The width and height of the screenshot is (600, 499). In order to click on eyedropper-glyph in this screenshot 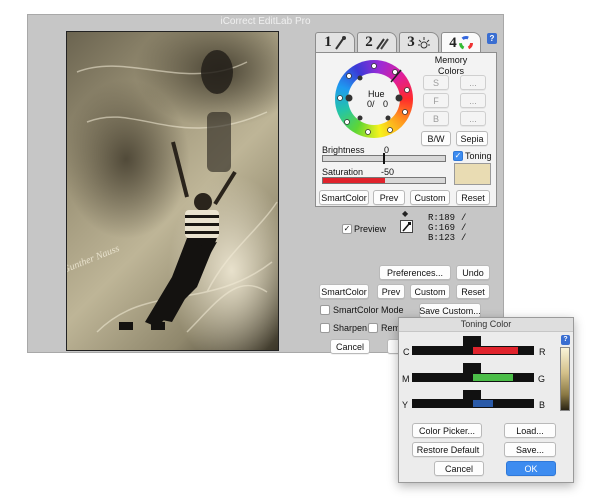, I will do `click(406, 227)`.